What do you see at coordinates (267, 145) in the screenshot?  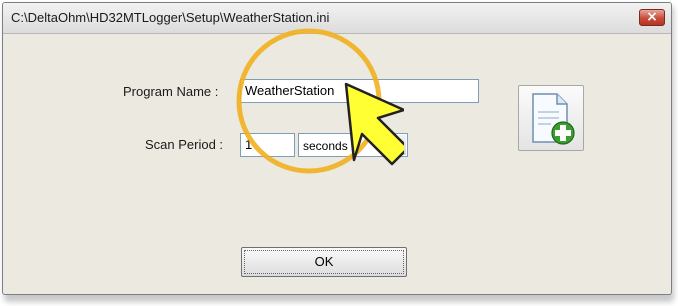 I see `scan-period-input: 1` at bounding box center [267, 145].